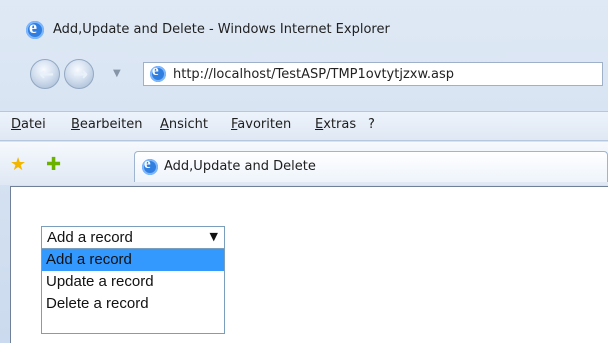  What do you see at coordinates (28, 124) in the screenshot?
I see `menu-datei: Datei` at bounding box center [28, 124].